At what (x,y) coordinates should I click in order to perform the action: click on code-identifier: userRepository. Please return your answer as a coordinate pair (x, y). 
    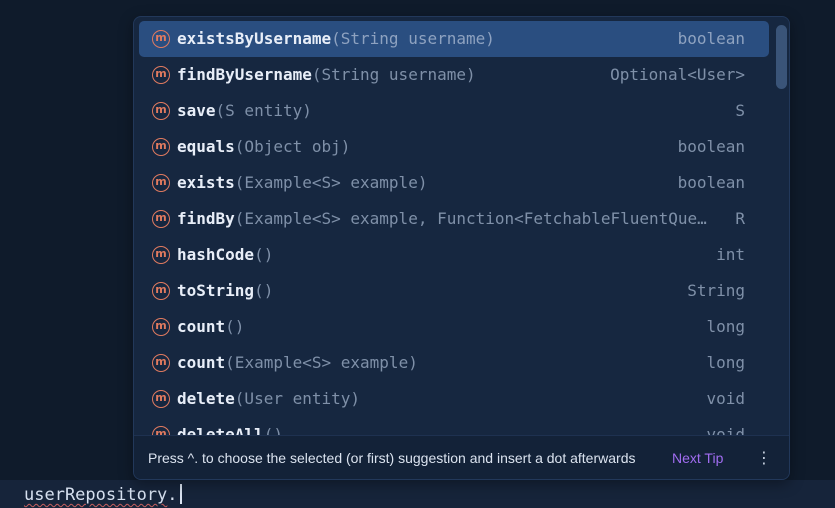
    Looking at the image, I should click on (96, 495).